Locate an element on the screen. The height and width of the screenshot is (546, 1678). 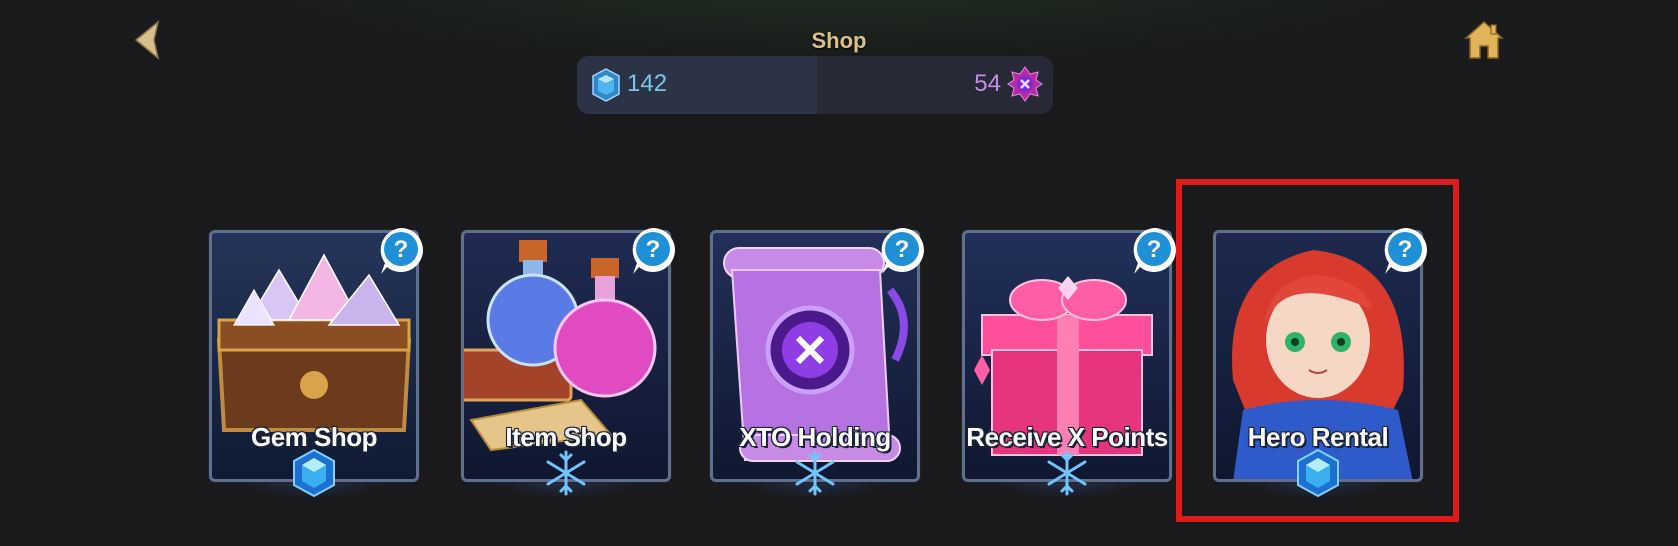
gem-shop-card: Gem Shop ? is located at coordinates (316, 364).